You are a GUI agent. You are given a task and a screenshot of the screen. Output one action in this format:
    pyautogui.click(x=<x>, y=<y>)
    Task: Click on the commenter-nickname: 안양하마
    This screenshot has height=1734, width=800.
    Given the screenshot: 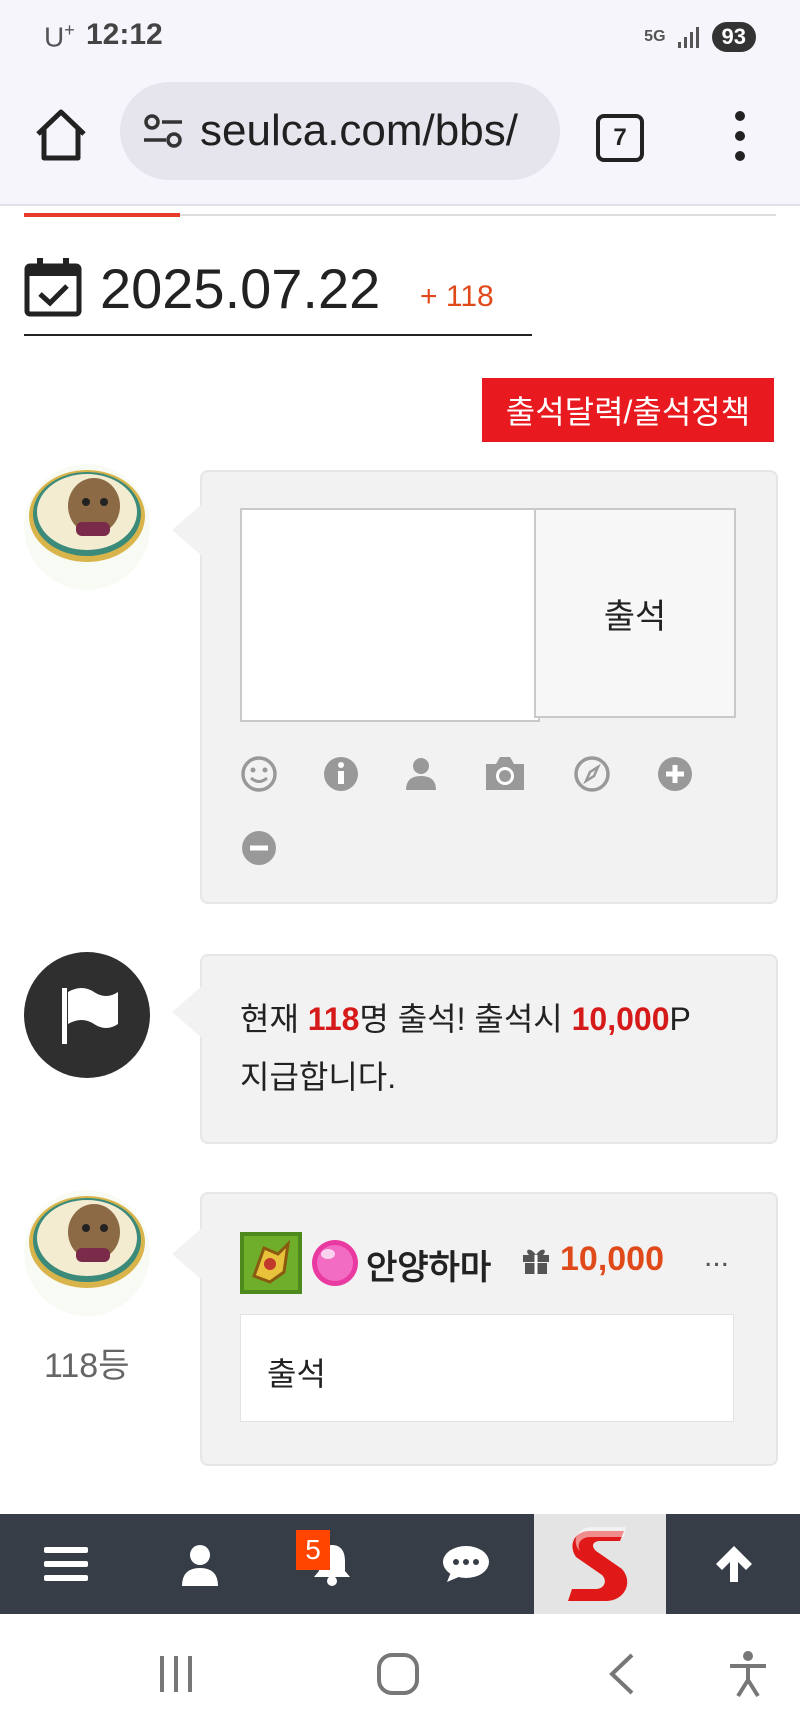 What is the action you would take?
    pyautogui.click(x=428, y=1264)
    